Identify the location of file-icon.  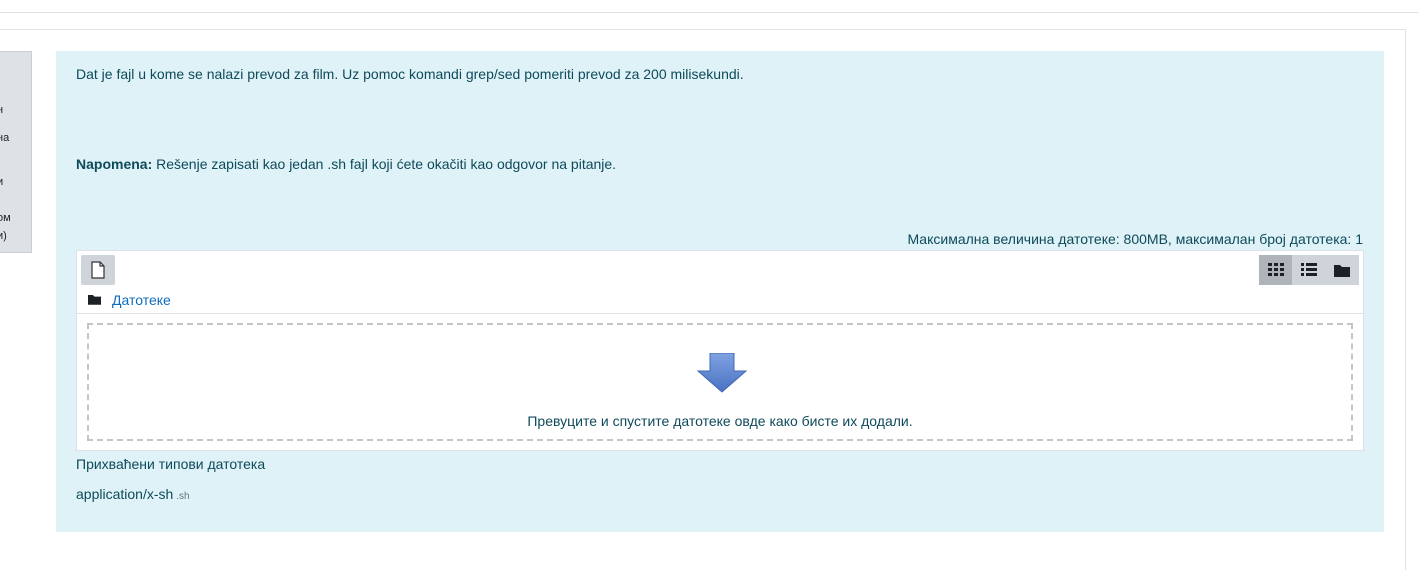
(98, 270).